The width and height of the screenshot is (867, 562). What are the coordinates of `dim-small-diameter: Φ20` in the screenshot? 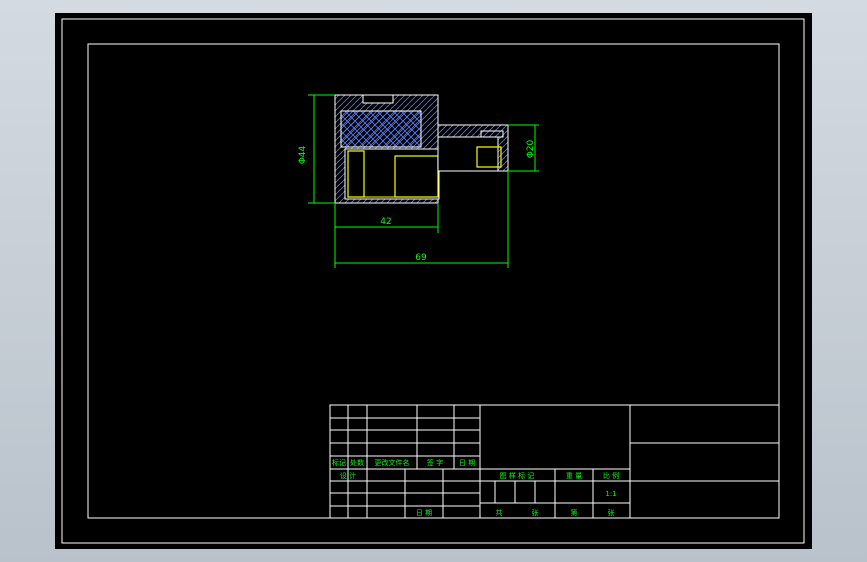 It's located at (531, 148).